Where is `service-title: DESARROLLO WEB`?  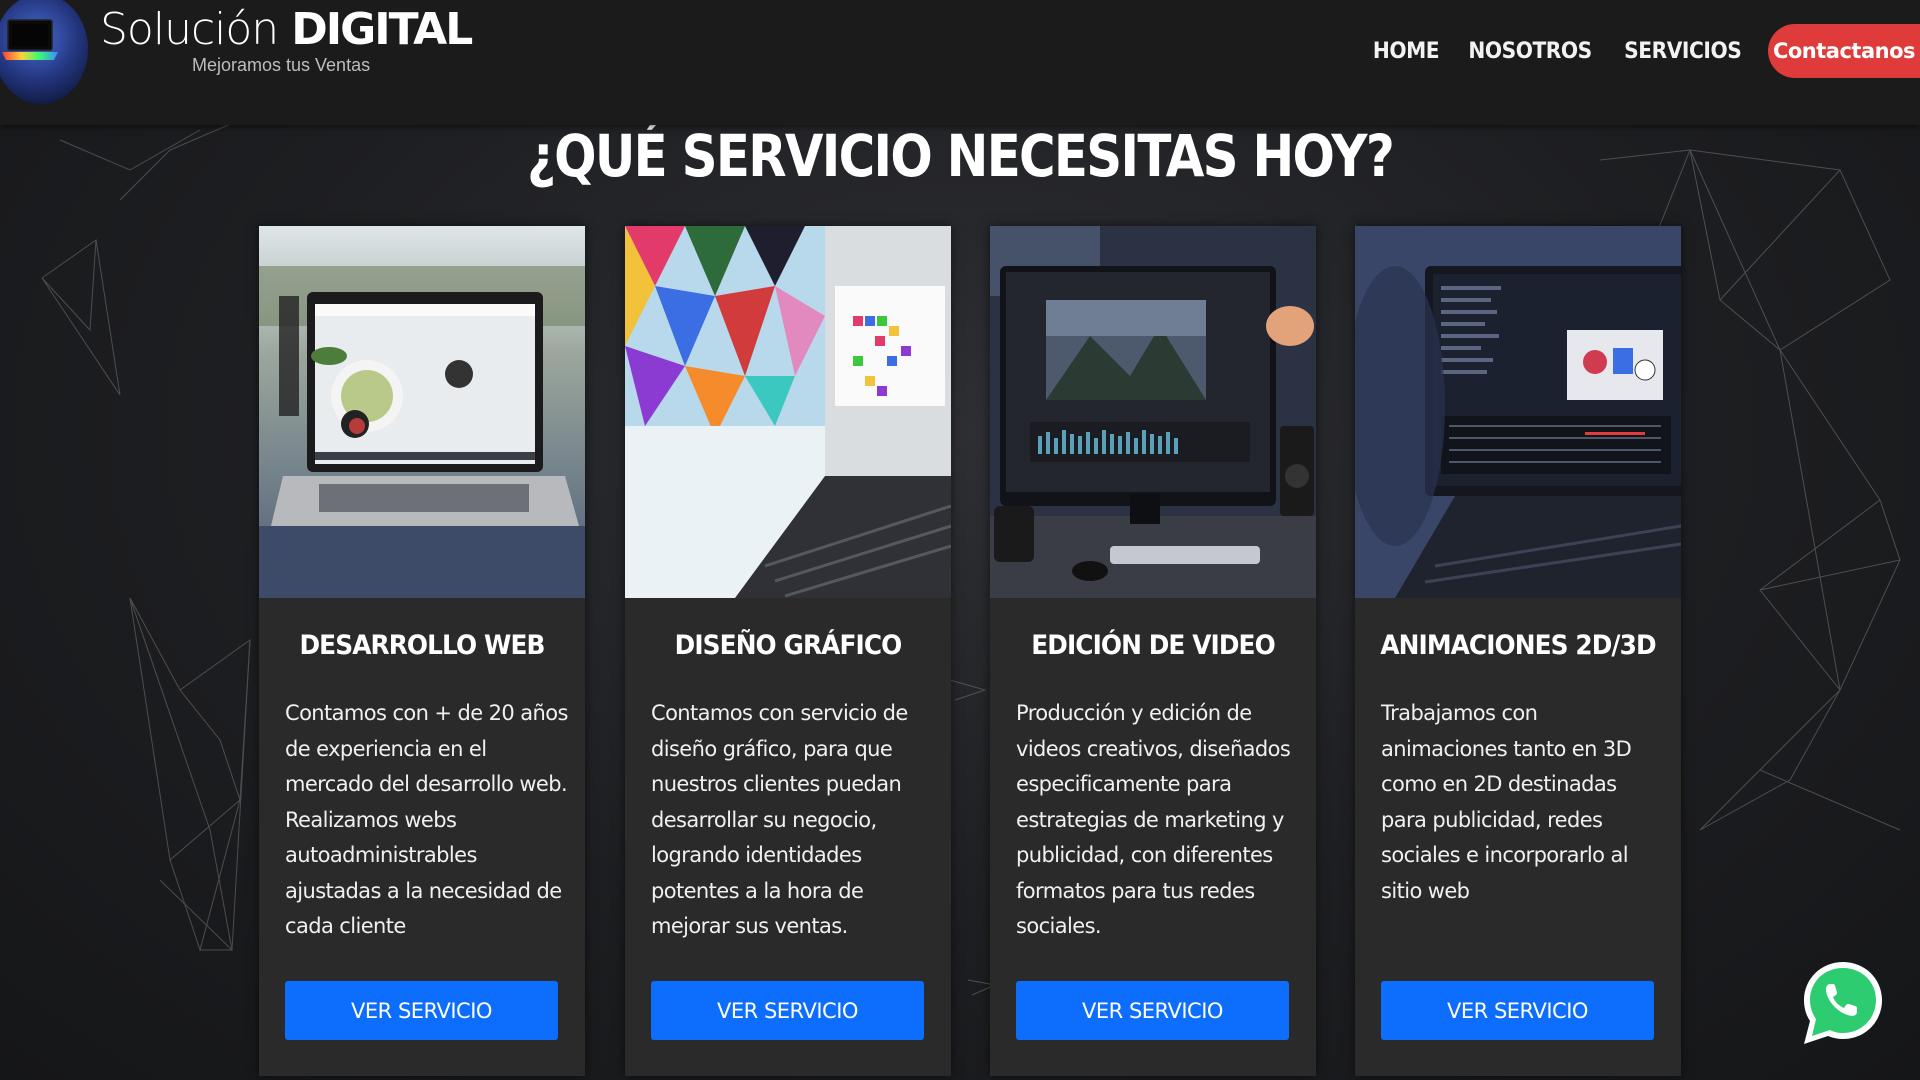 service-title: DESARROLLO WEB is located at coordinates (422, 645).